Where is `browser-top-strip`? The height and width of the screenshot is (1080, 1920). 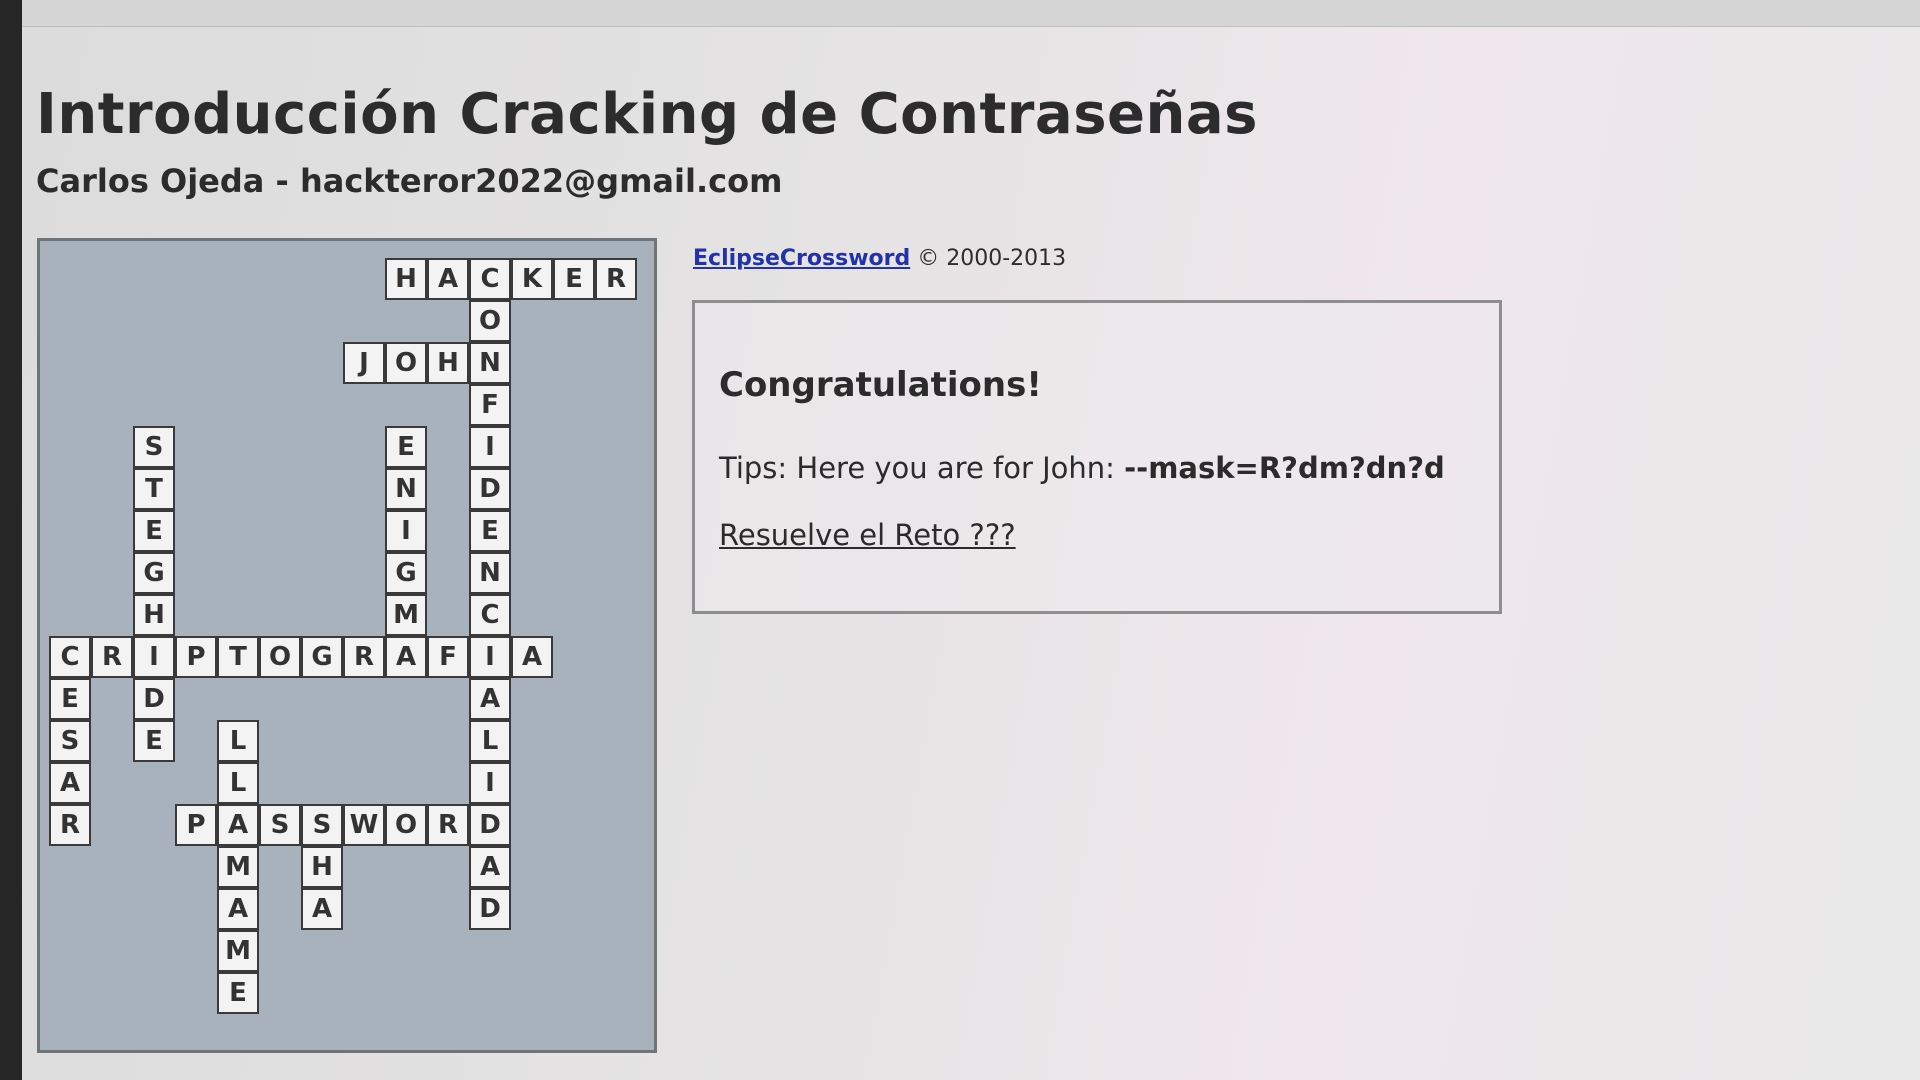 browser-top-strip is located at coordinates (971, 13).